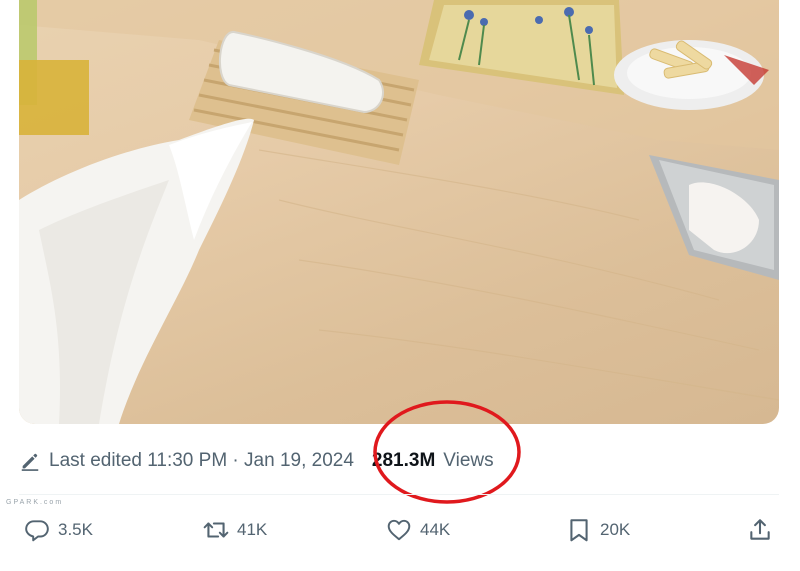 This screenshot has width=800, height=571. I want to click on bookmark-icon, so click(579, 530).